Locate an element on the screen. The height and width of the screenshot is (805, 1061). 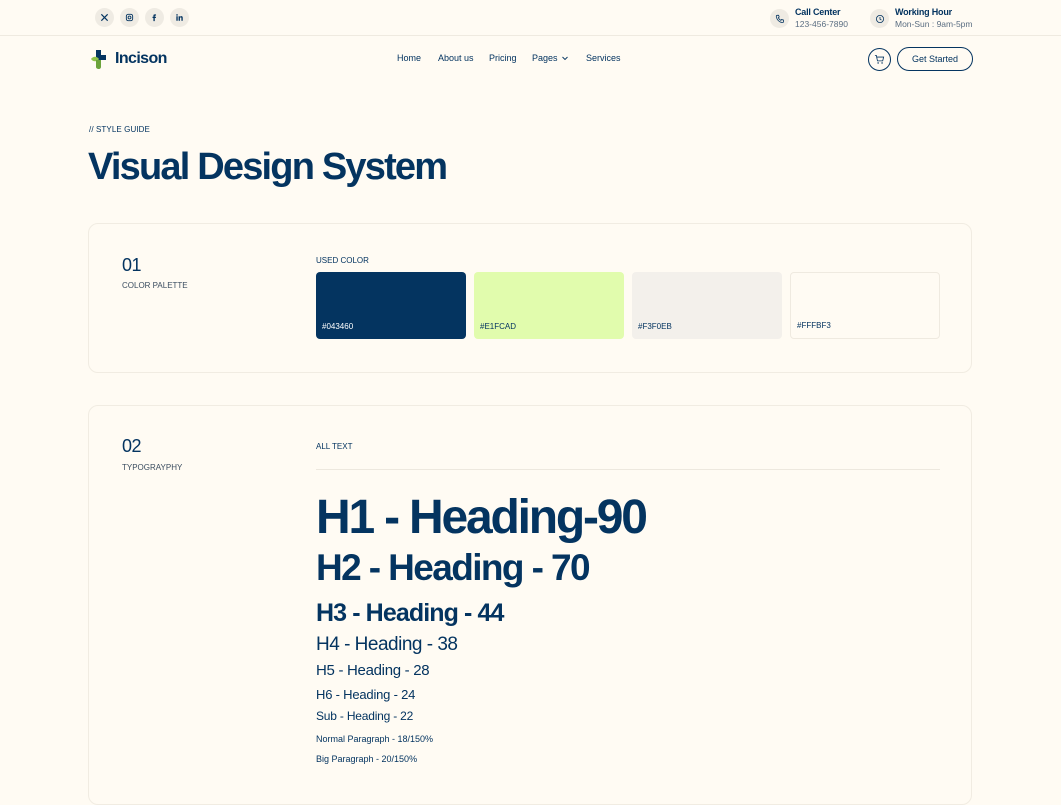
call-center-number: 123-456-7890 is located at coordinates (821, 24).